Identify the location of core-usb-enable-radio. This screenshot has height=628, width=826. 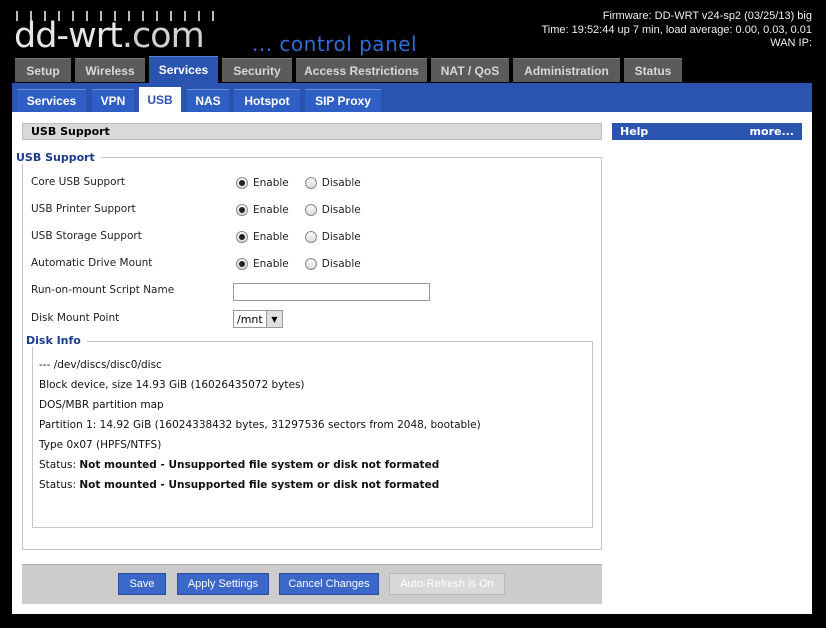
(242, 183).